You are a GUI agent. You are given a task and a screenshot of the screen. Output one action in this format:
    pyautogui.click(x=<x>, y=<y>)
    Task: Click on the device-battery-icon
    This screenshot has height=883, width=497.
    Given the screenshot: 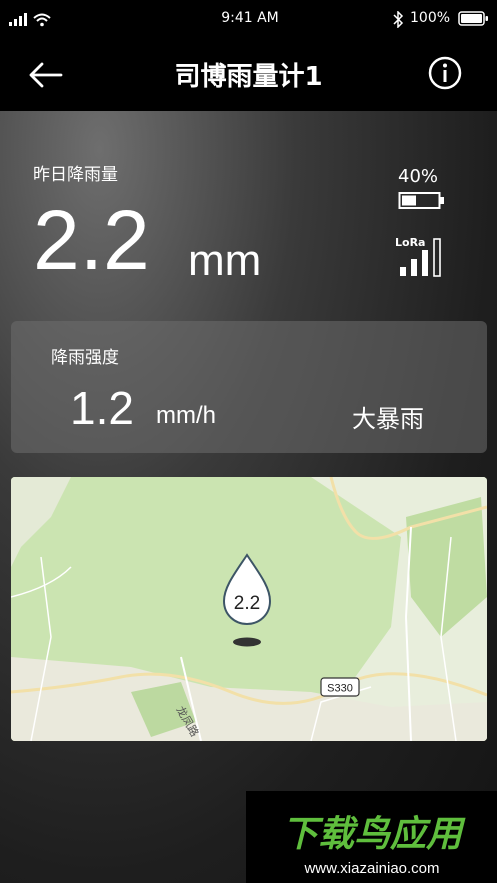 What is the action you would take?
    pyautogui.click(x=421, y=200)
    